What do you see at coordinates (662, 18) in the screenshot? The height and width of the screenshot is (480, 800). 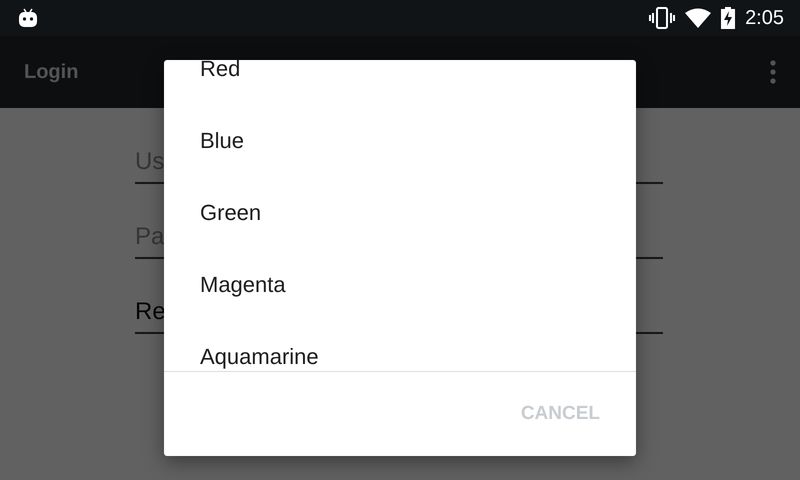 I see `vibrate-icon` at bounding box center [662, 18].